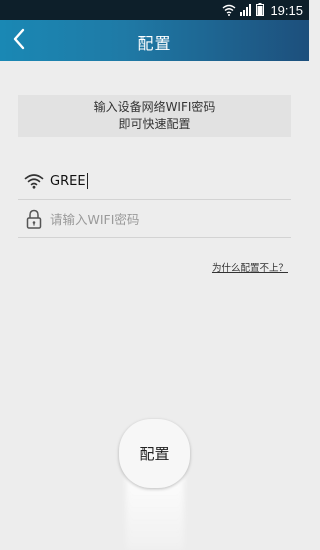  Describe the element at coordinates (154, 453) in the screenshot. I see `config-button: 配置` at that location.